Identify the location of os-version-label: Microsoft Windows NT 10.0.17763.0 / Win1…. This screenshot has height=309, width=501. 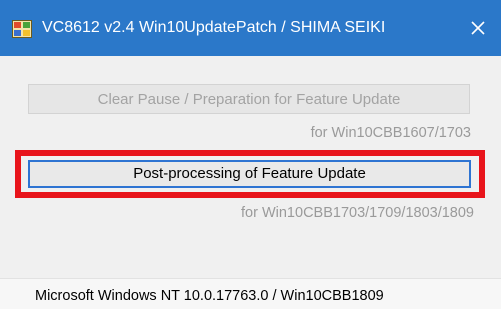
(209, 296).